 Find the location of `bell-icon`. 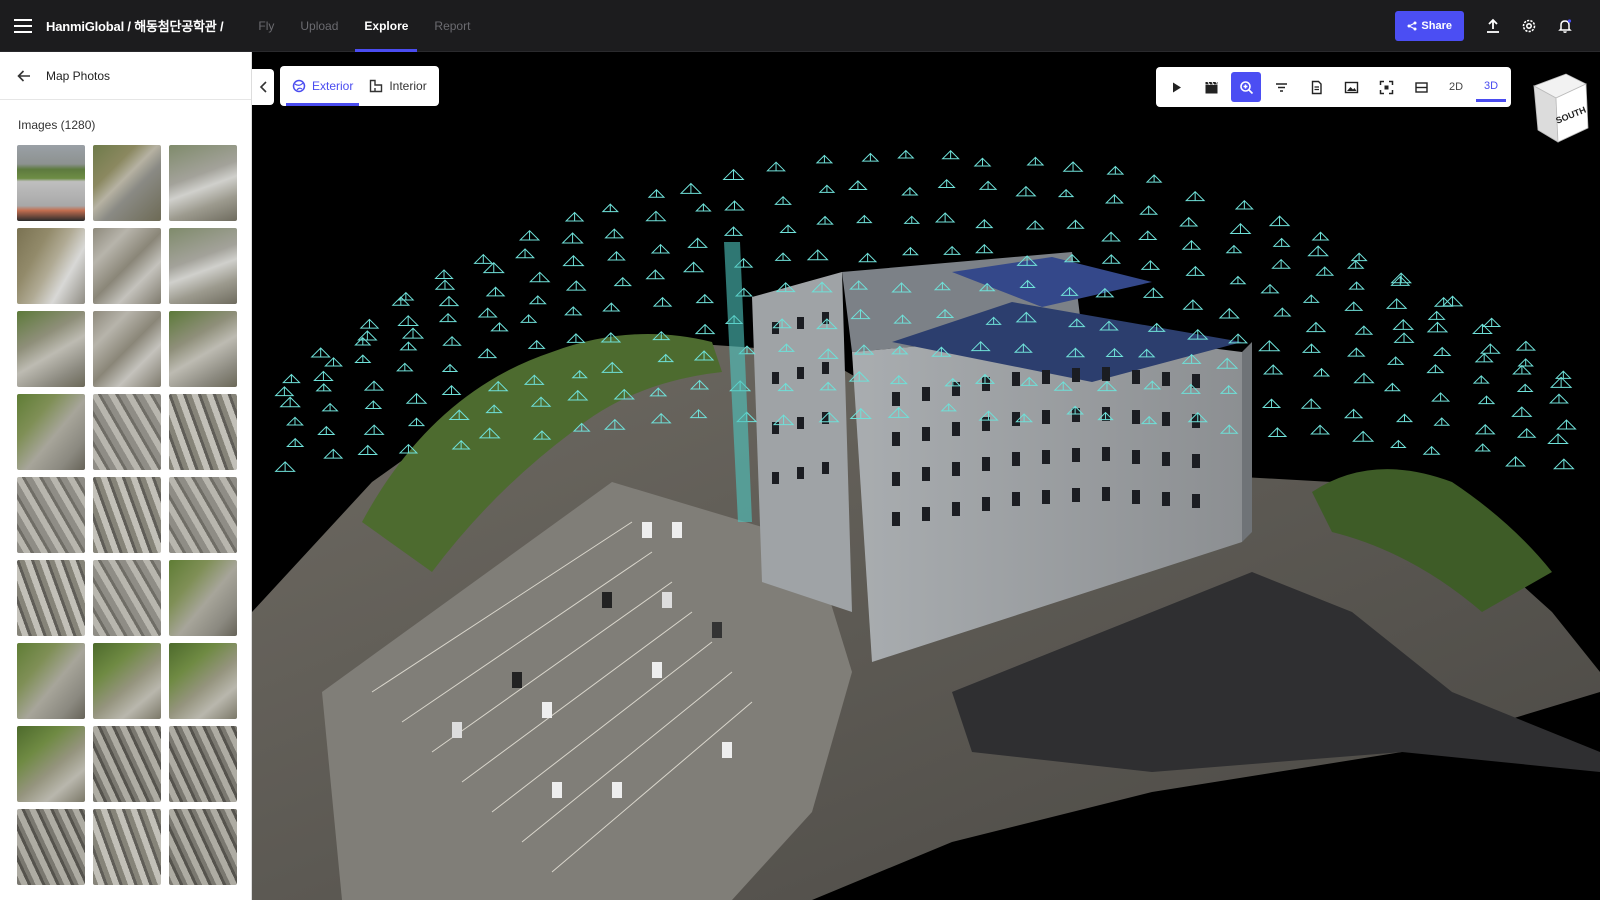

bell-icon is located at coordinates (1565, 26).